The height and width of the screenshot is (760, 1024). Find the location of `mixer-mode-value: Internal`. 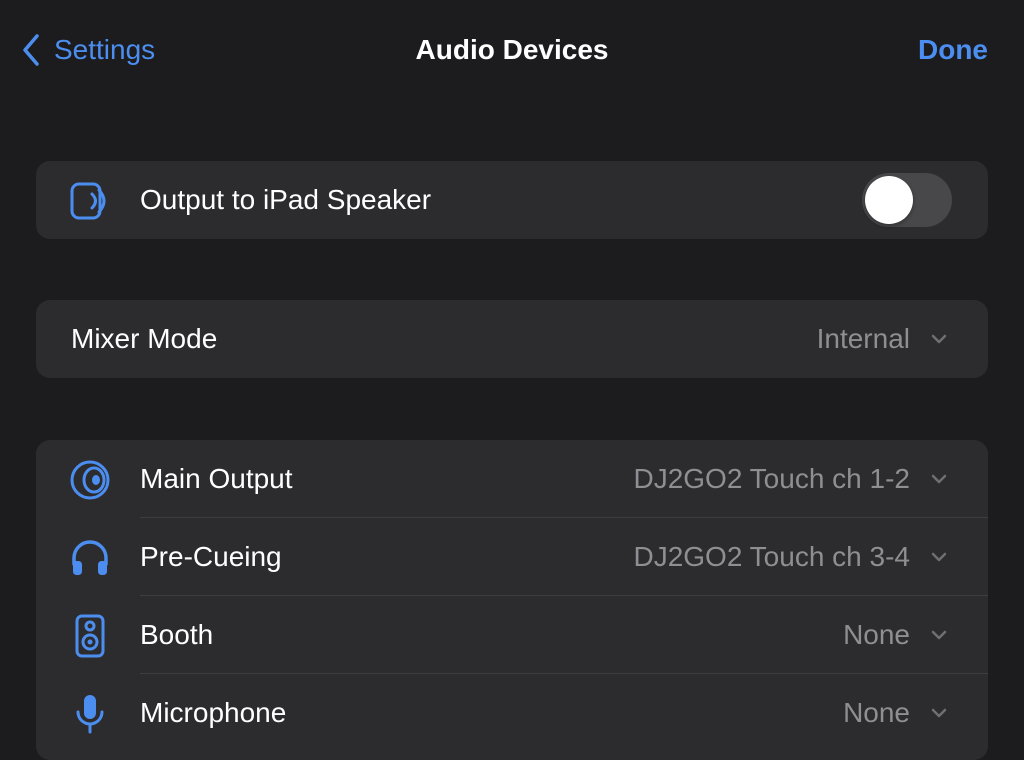

mixer-mode-value: Internal is located at coordinates (863, 338).